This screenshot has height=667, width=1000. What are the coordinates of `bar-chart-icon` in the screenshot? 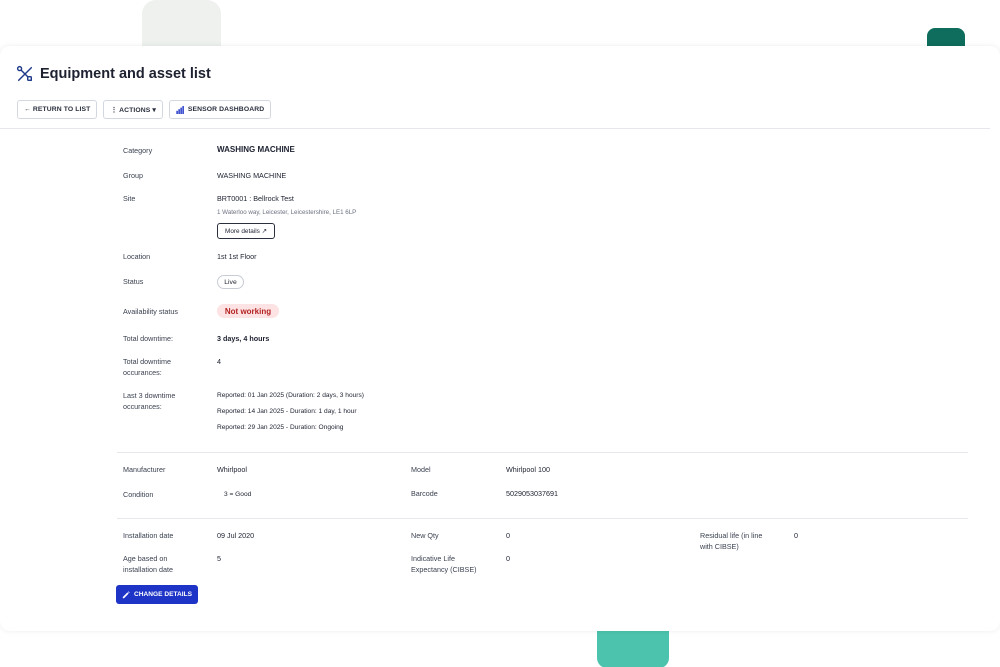 It's located at (180, 109).